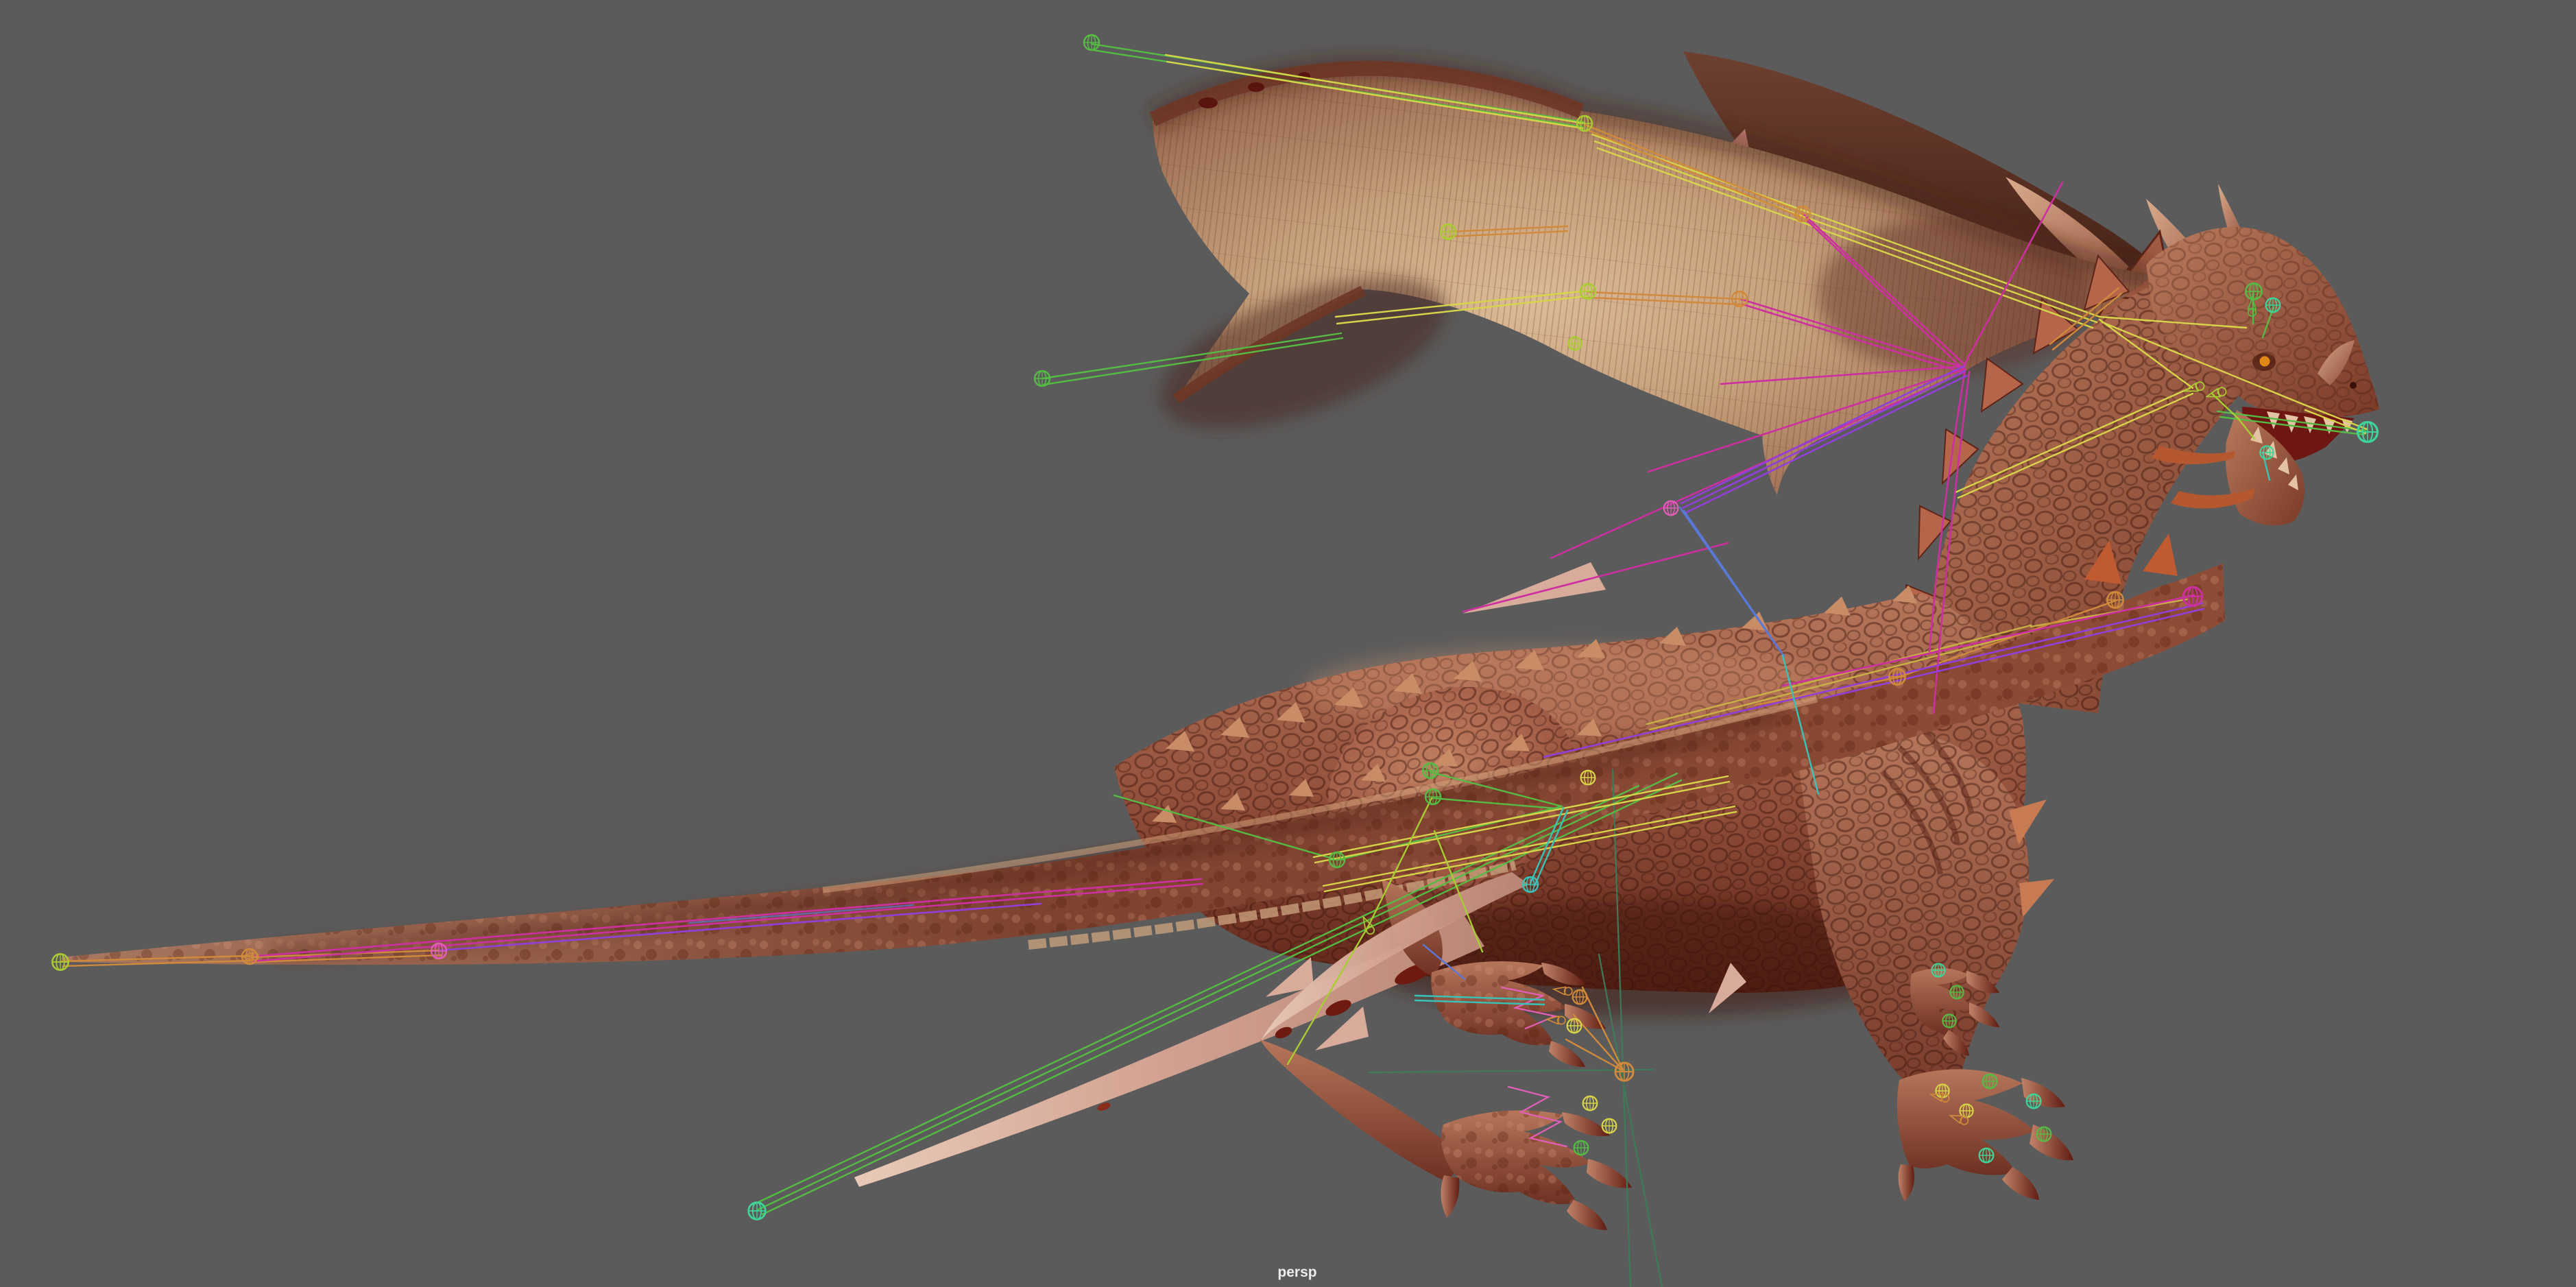 Image resolution: width=2576 pixels, height=1287 pixels. I want to click on camera-label: persp, so click(1297, 1272).